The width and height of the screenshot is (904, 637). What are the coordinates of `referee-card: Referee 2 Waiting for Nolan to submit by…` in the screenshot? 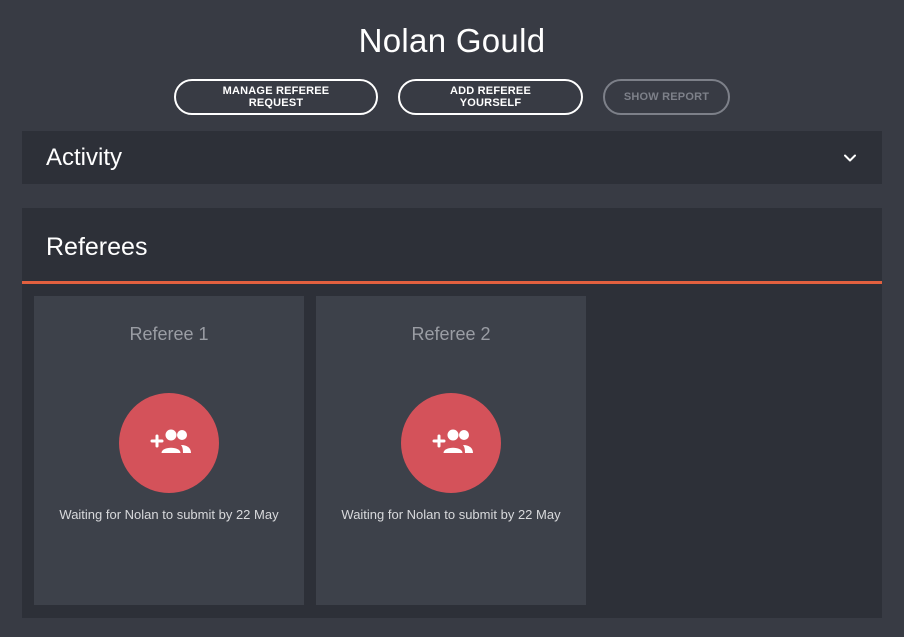 It's located at (451, 450).